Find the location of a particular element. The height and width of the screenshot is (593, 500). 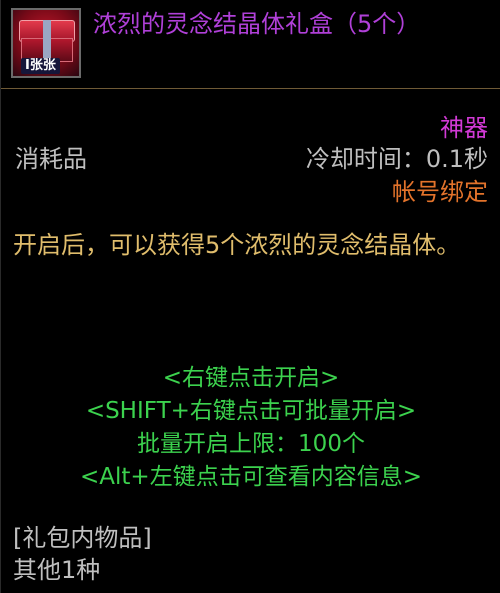

instruction-batch-limit: 批量开启上限：100个 is located at coordinates (251, 444).